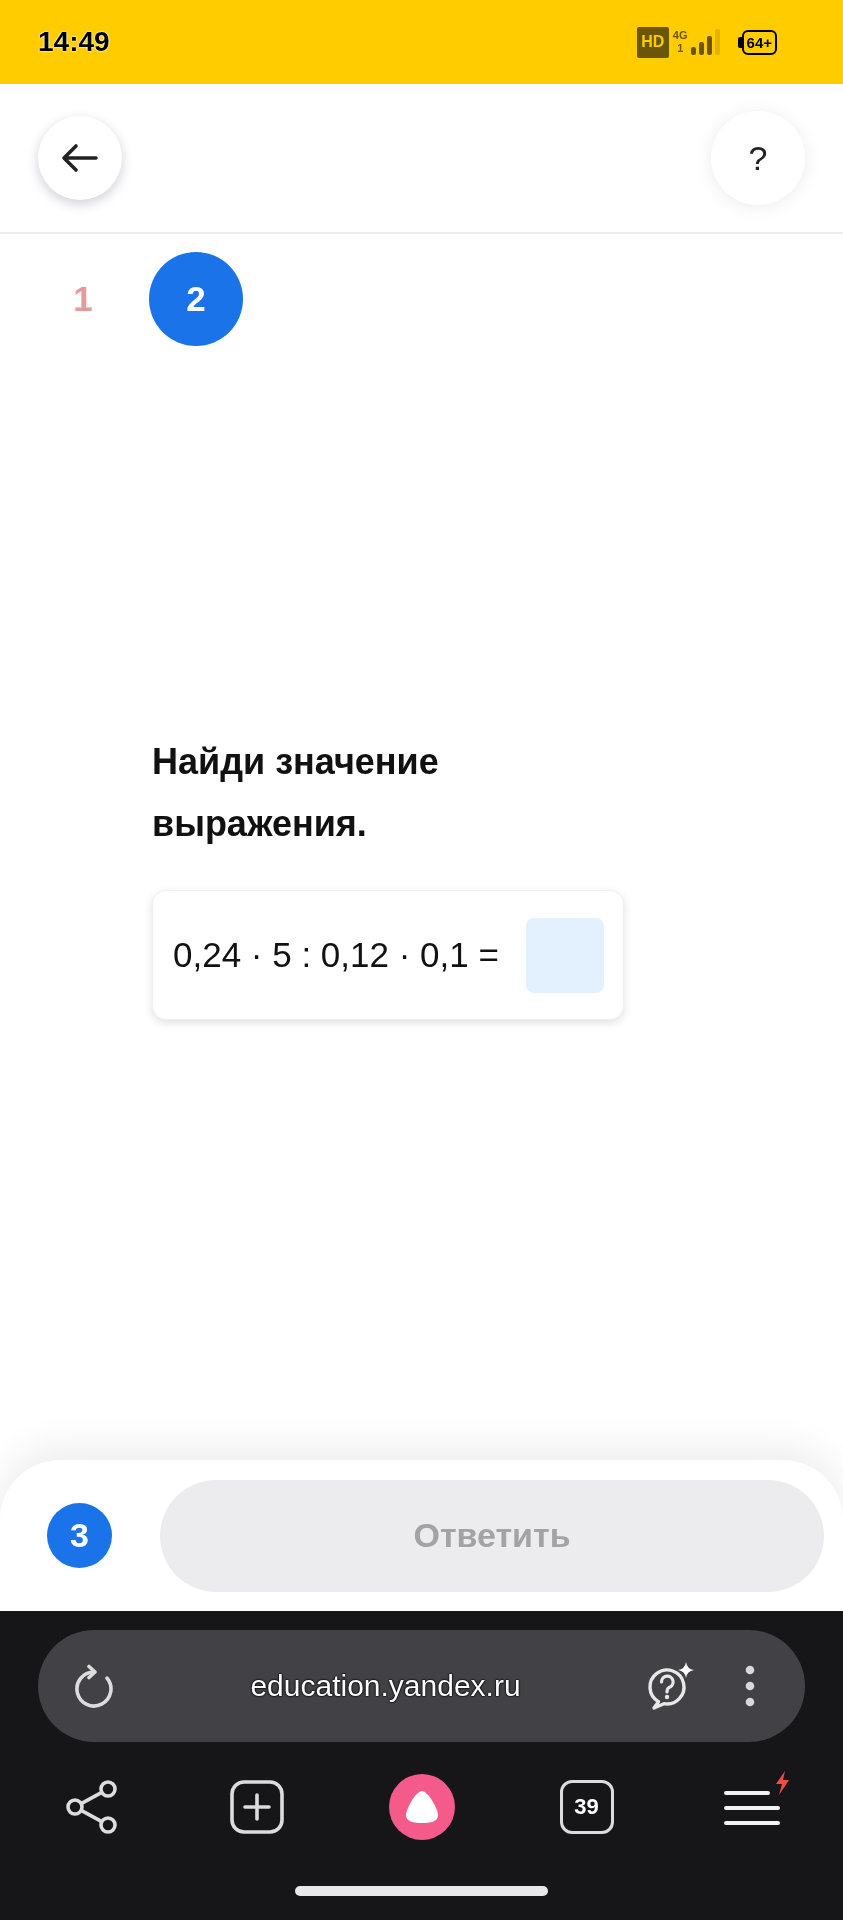 The width and height of the screenshot is (843, 1920). Describe the element at coordinates (670, 1686) in the screenshot. I see `question-bubble-icon` at that location.